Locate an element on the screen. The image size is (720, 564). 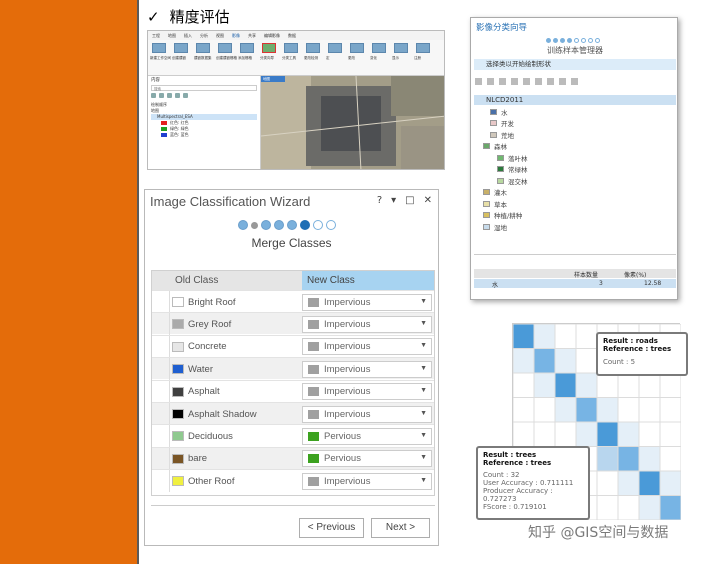
table-row: Deciduous Pervious ▼ is located at coordinates (293, 436).